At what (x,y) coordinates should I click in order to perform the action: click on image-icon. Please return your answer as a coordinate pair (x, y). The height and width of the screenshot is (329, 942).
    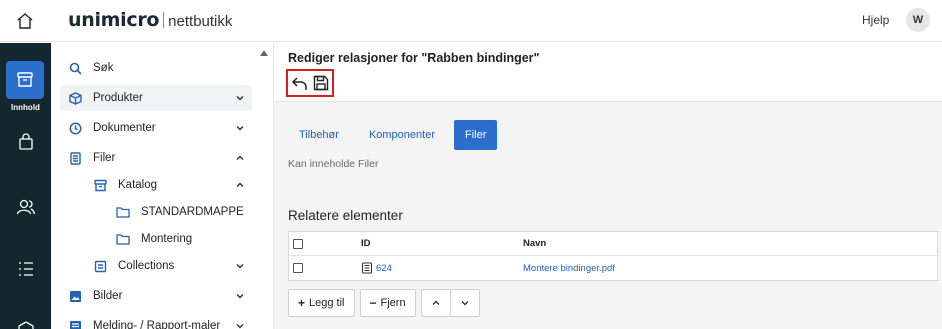
    Looking at the image, I should click on (75, 296).